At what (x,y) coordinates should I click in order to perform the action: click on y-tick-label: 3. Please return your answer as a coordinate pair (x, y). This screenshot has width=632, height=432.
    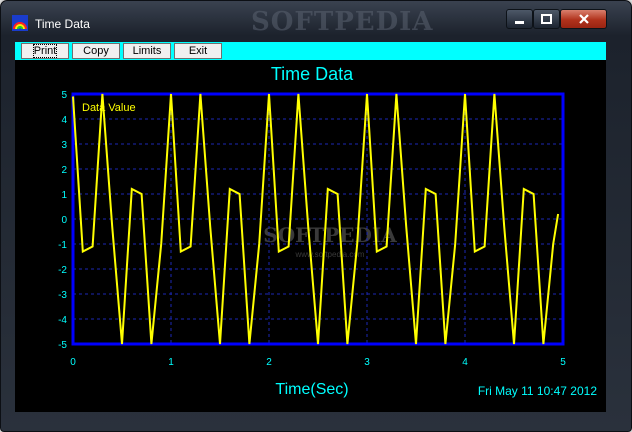
    Looking at the image, I should click on (64, 145).